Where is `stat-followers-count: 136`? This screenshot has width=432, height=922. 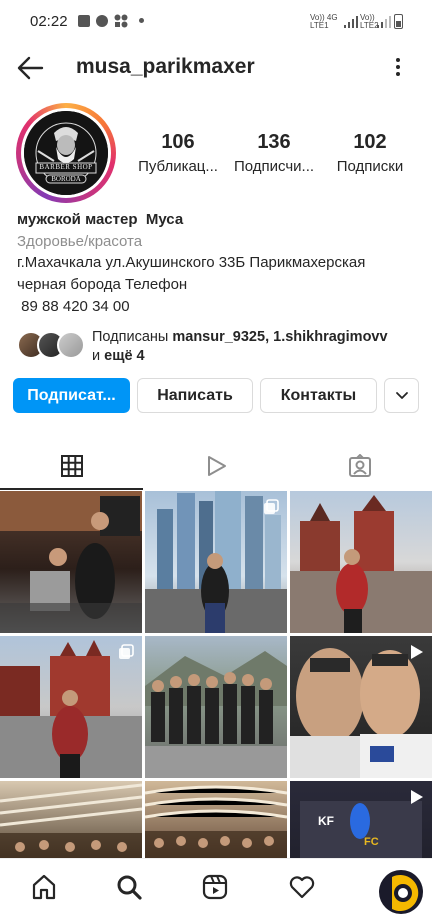
stat-followers-count: 136 is located at coordinates (274, 142).